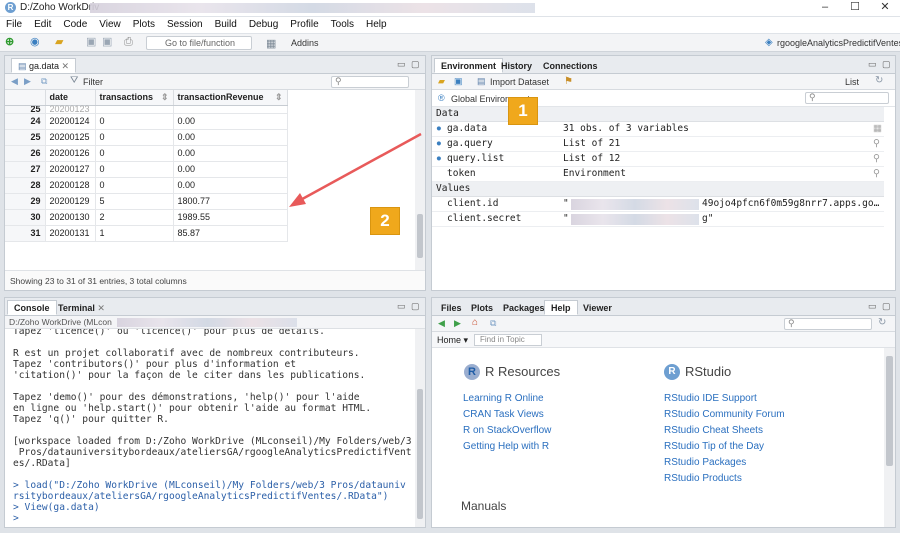  What do you see at coordinates (342, 25) in the screenshot?
I see `menu-tools: Tools` at bounding box center [342, 25].